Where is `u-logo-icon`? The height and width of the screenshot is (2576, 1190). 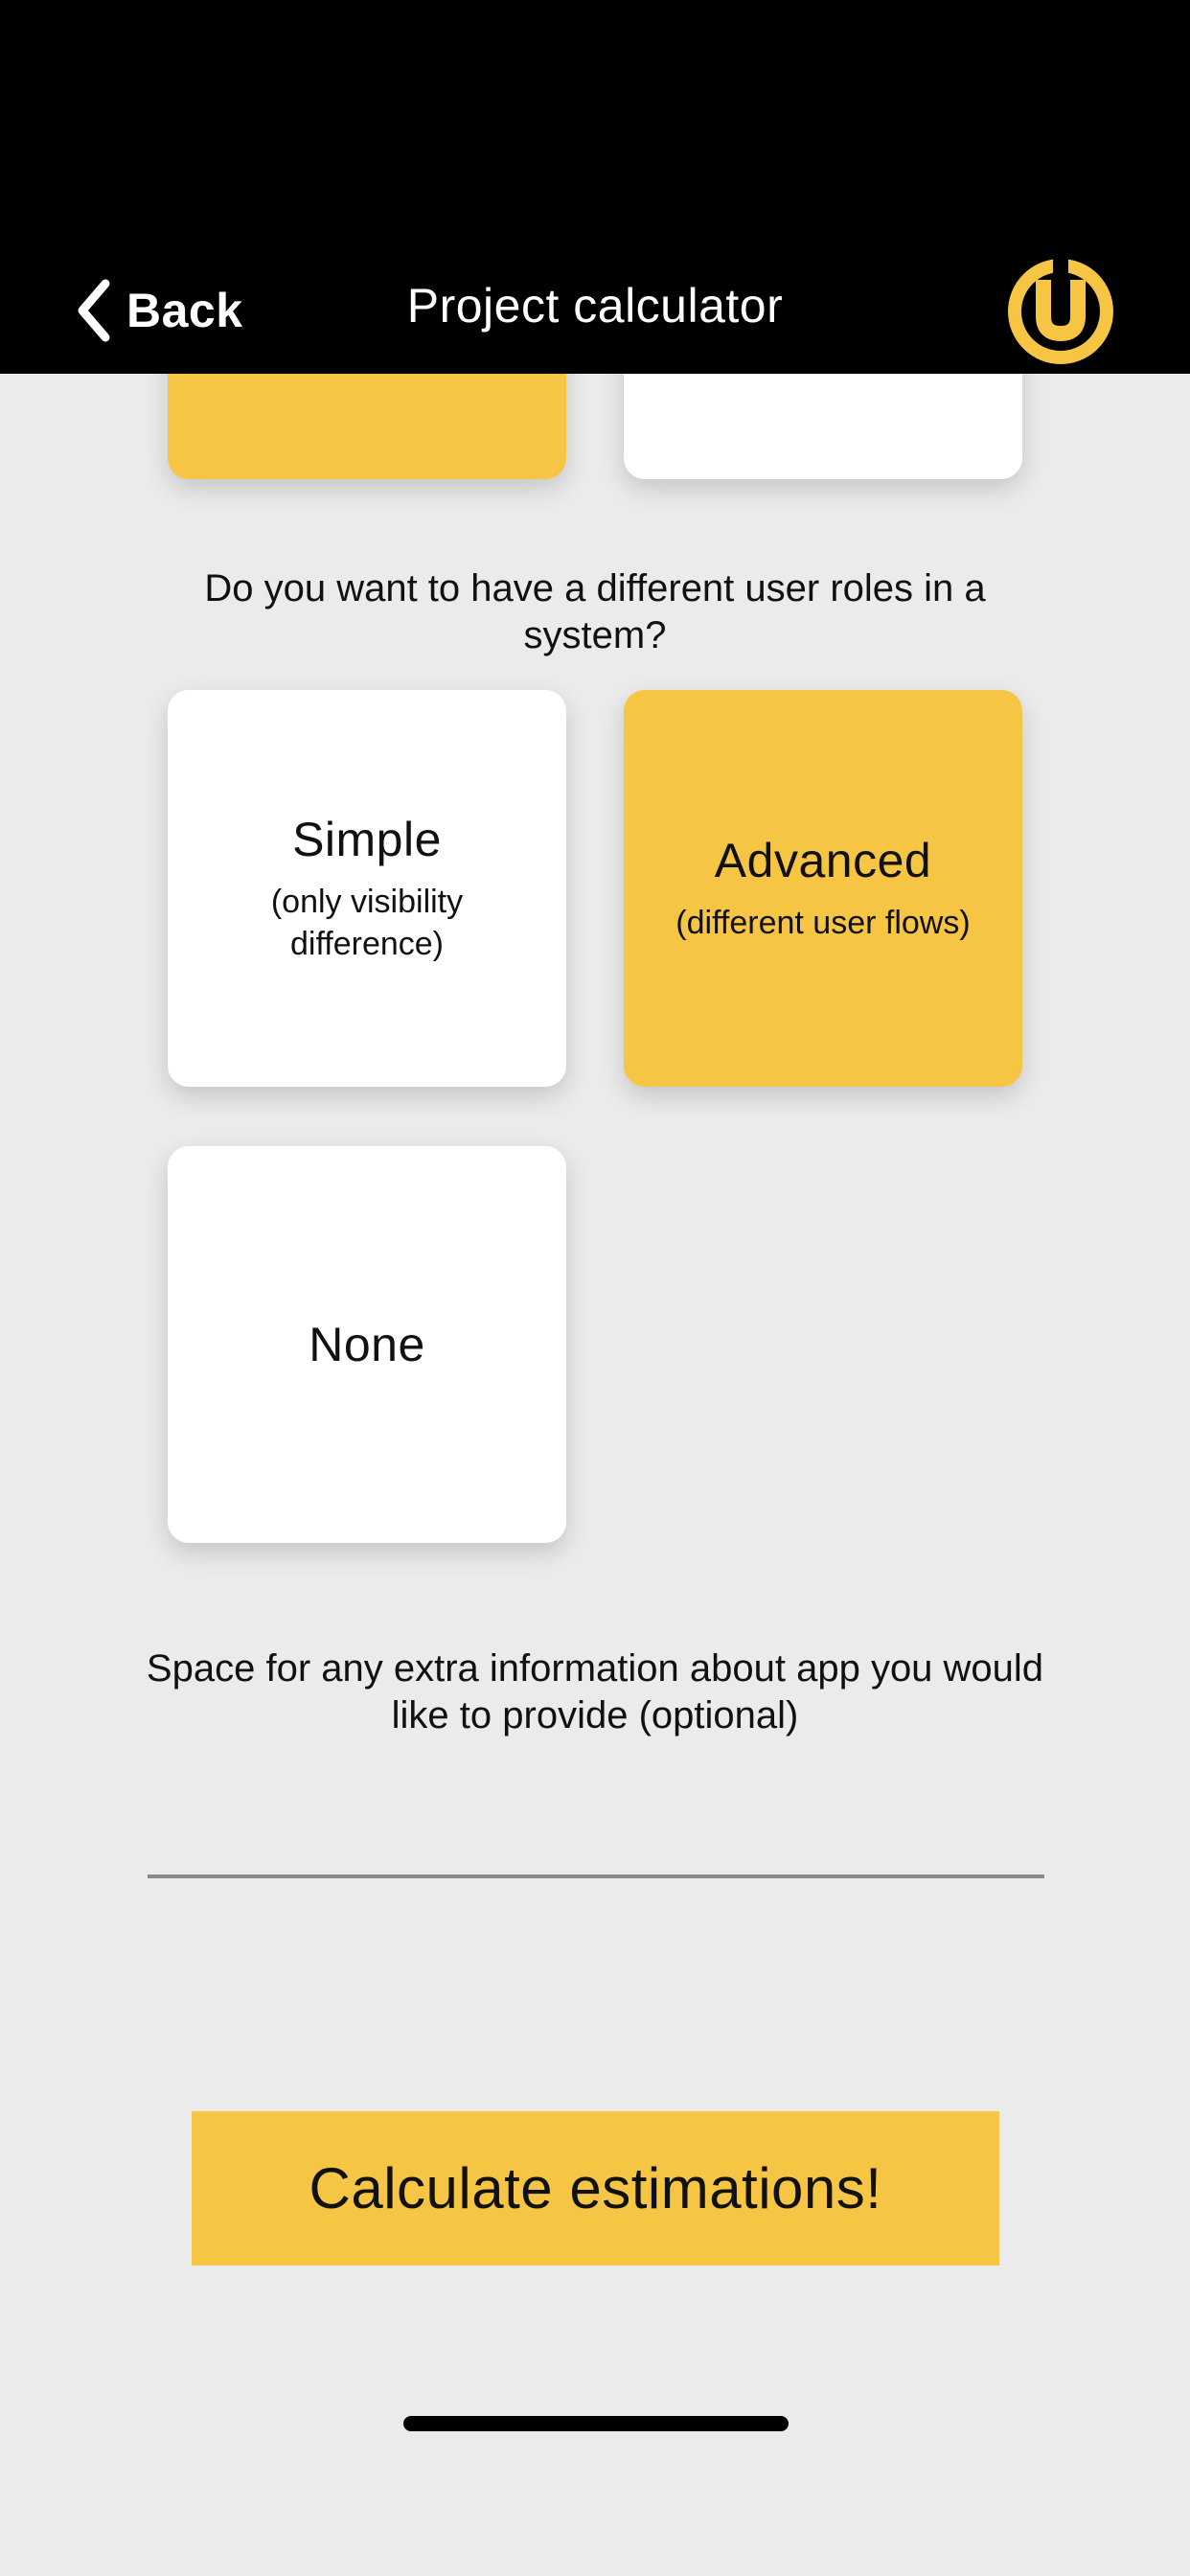 u-logo-icon is located at coordinates (1061, 310).